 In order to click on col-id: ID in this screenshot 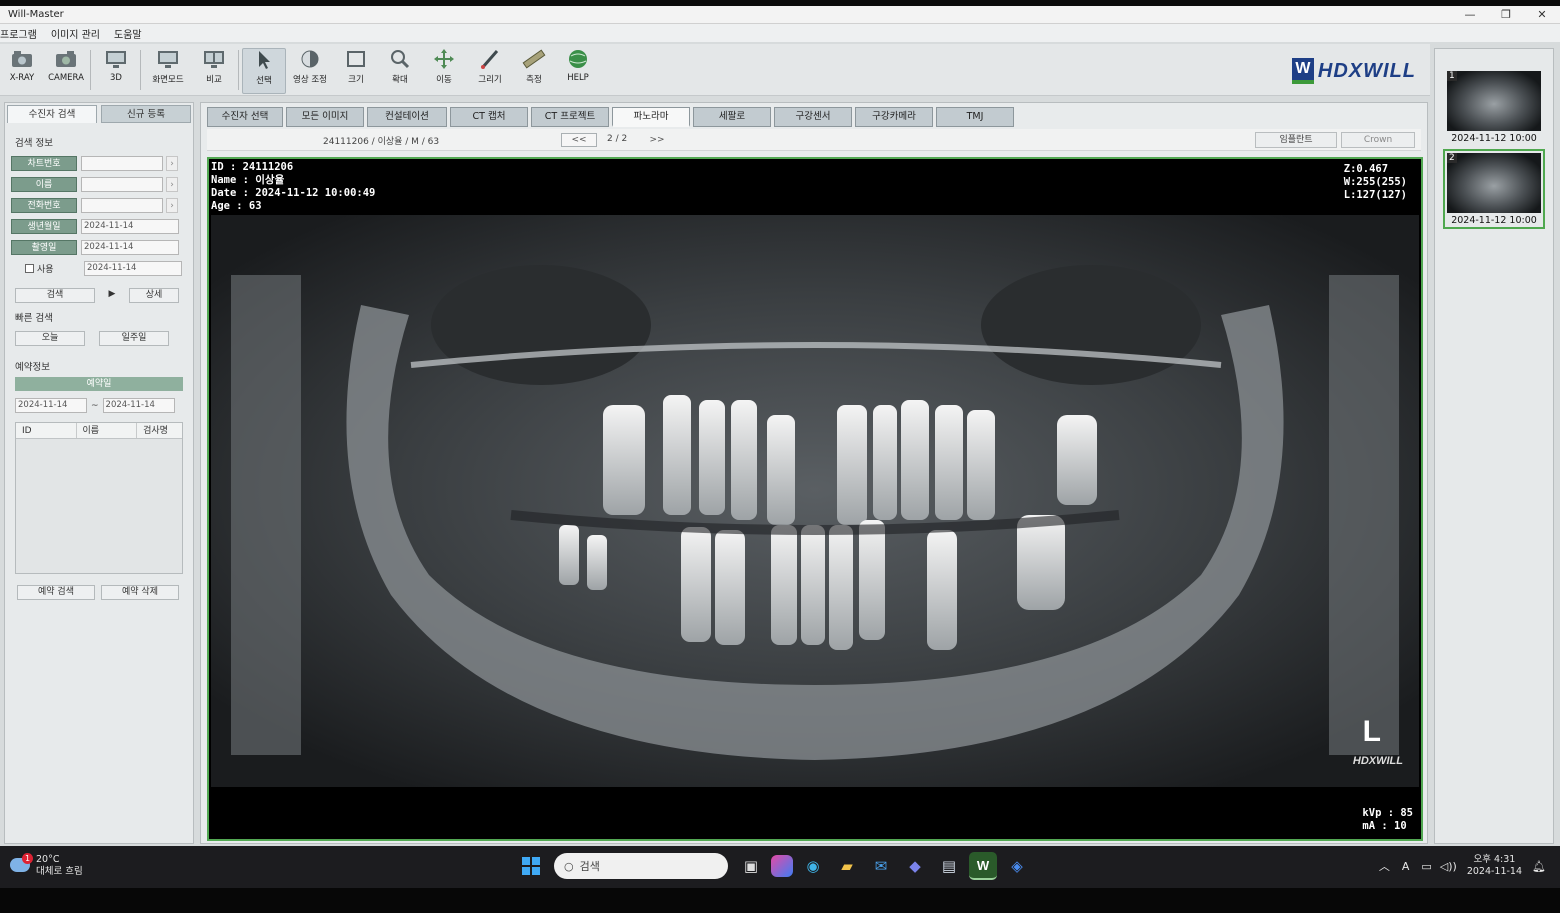, I will do `click(46, 430)`.